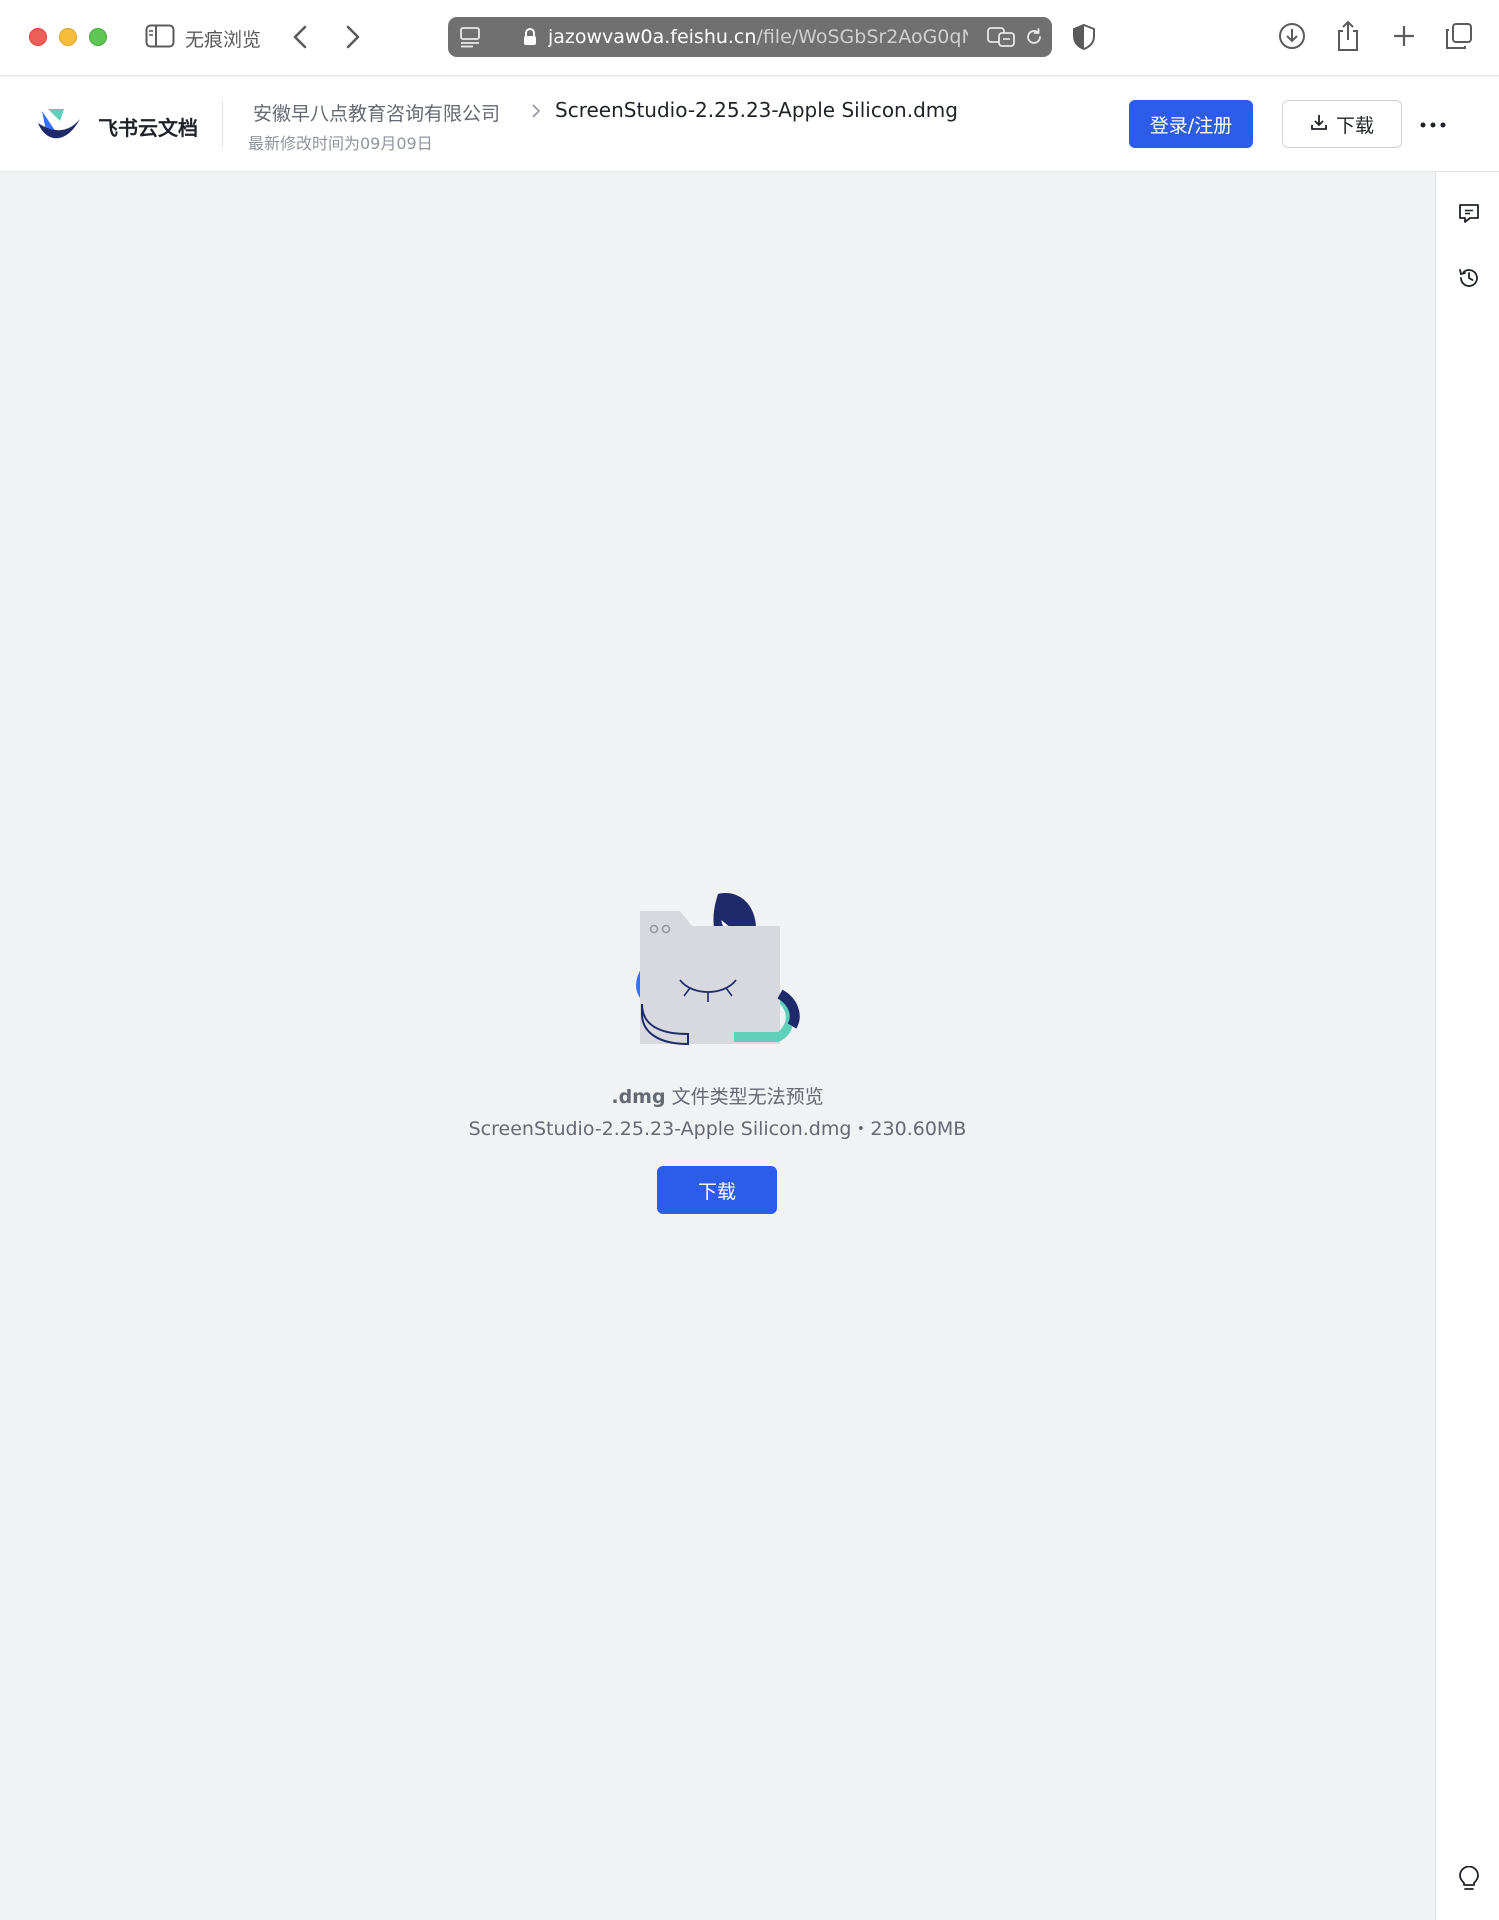 Image resolution: width=1499 pixels, height=1920 pixels. Describe the element at coordinates (1191, 124) in the screenshot. I see `login-register-button: 登录/注册` at that location.